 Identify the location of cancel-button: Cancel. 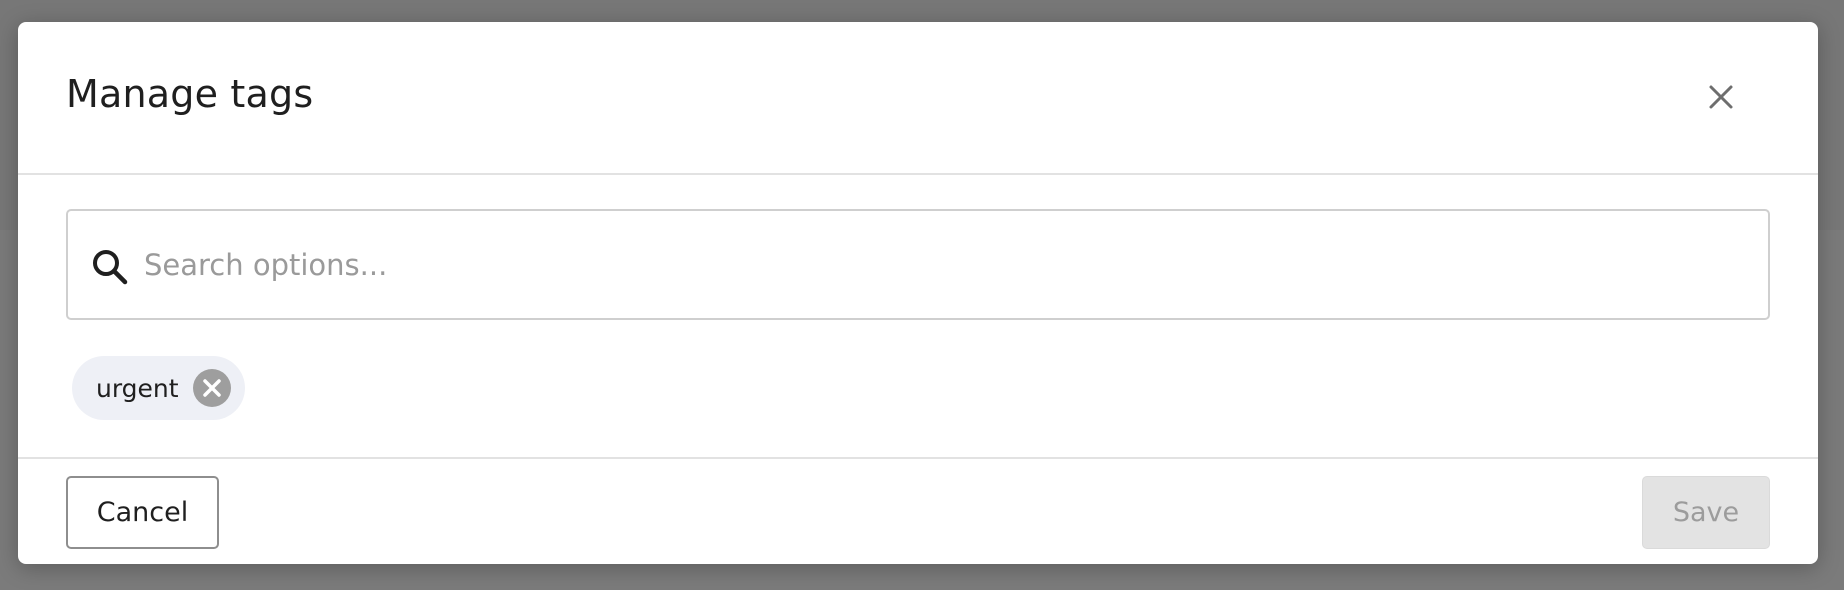
(142, 512).